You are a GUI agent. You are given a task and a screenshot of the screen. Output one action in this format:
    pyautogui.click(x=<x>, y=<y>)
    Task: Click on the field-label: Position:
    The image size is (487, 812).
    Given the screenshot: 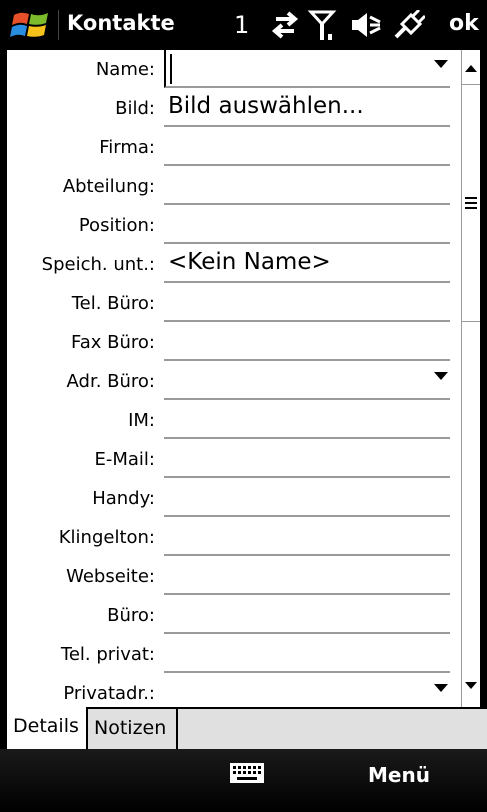 What is the action you would take?
    pyautogui.click(x=116, y=225)
    